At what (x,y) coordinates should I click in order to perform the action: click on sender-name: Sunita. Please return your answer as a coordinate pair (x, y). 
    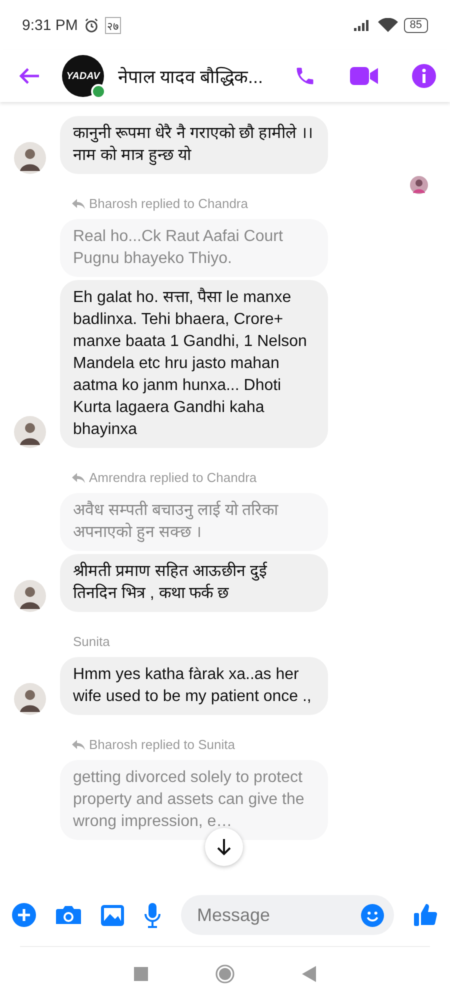
    Looking at the image, I should click on (91, 641).